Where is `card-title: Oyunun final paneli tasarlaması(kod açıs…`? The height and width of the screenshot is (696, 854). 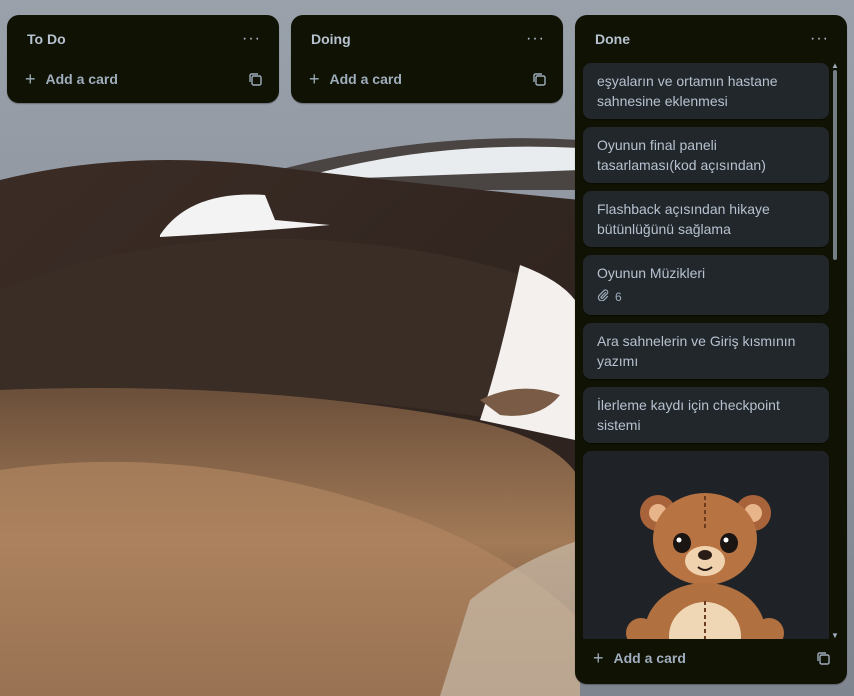 card-title: Oyunun final paneli tasarlaması(kod açıs… is located at coordinates (681, 155).